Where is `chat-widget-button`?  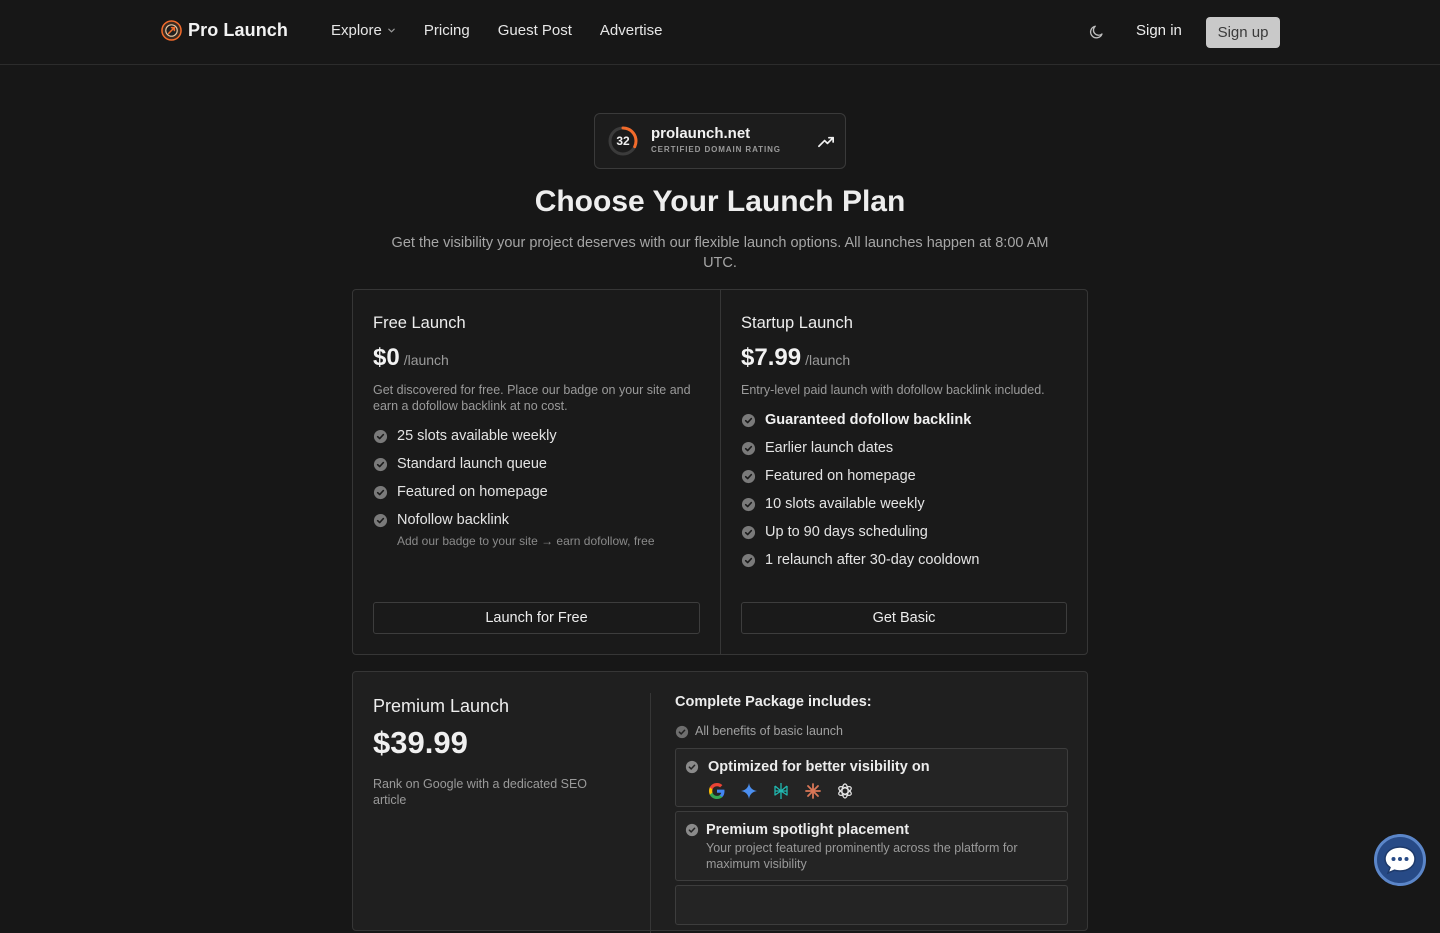
chat-widget-button is located at coordinates (1400, 860).